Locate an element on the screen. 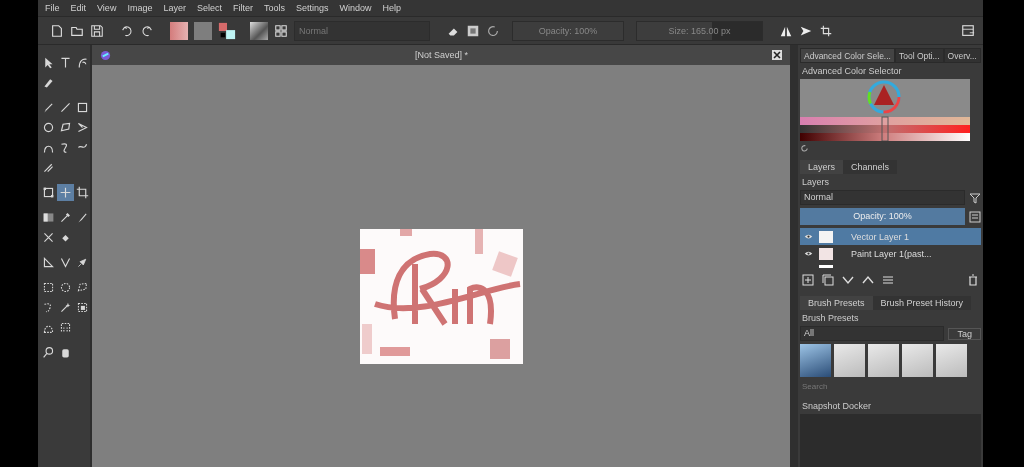 This screenshot has width=1024, height=467. docker-tab: Brush Preset History is located at coordinates (922, 303).